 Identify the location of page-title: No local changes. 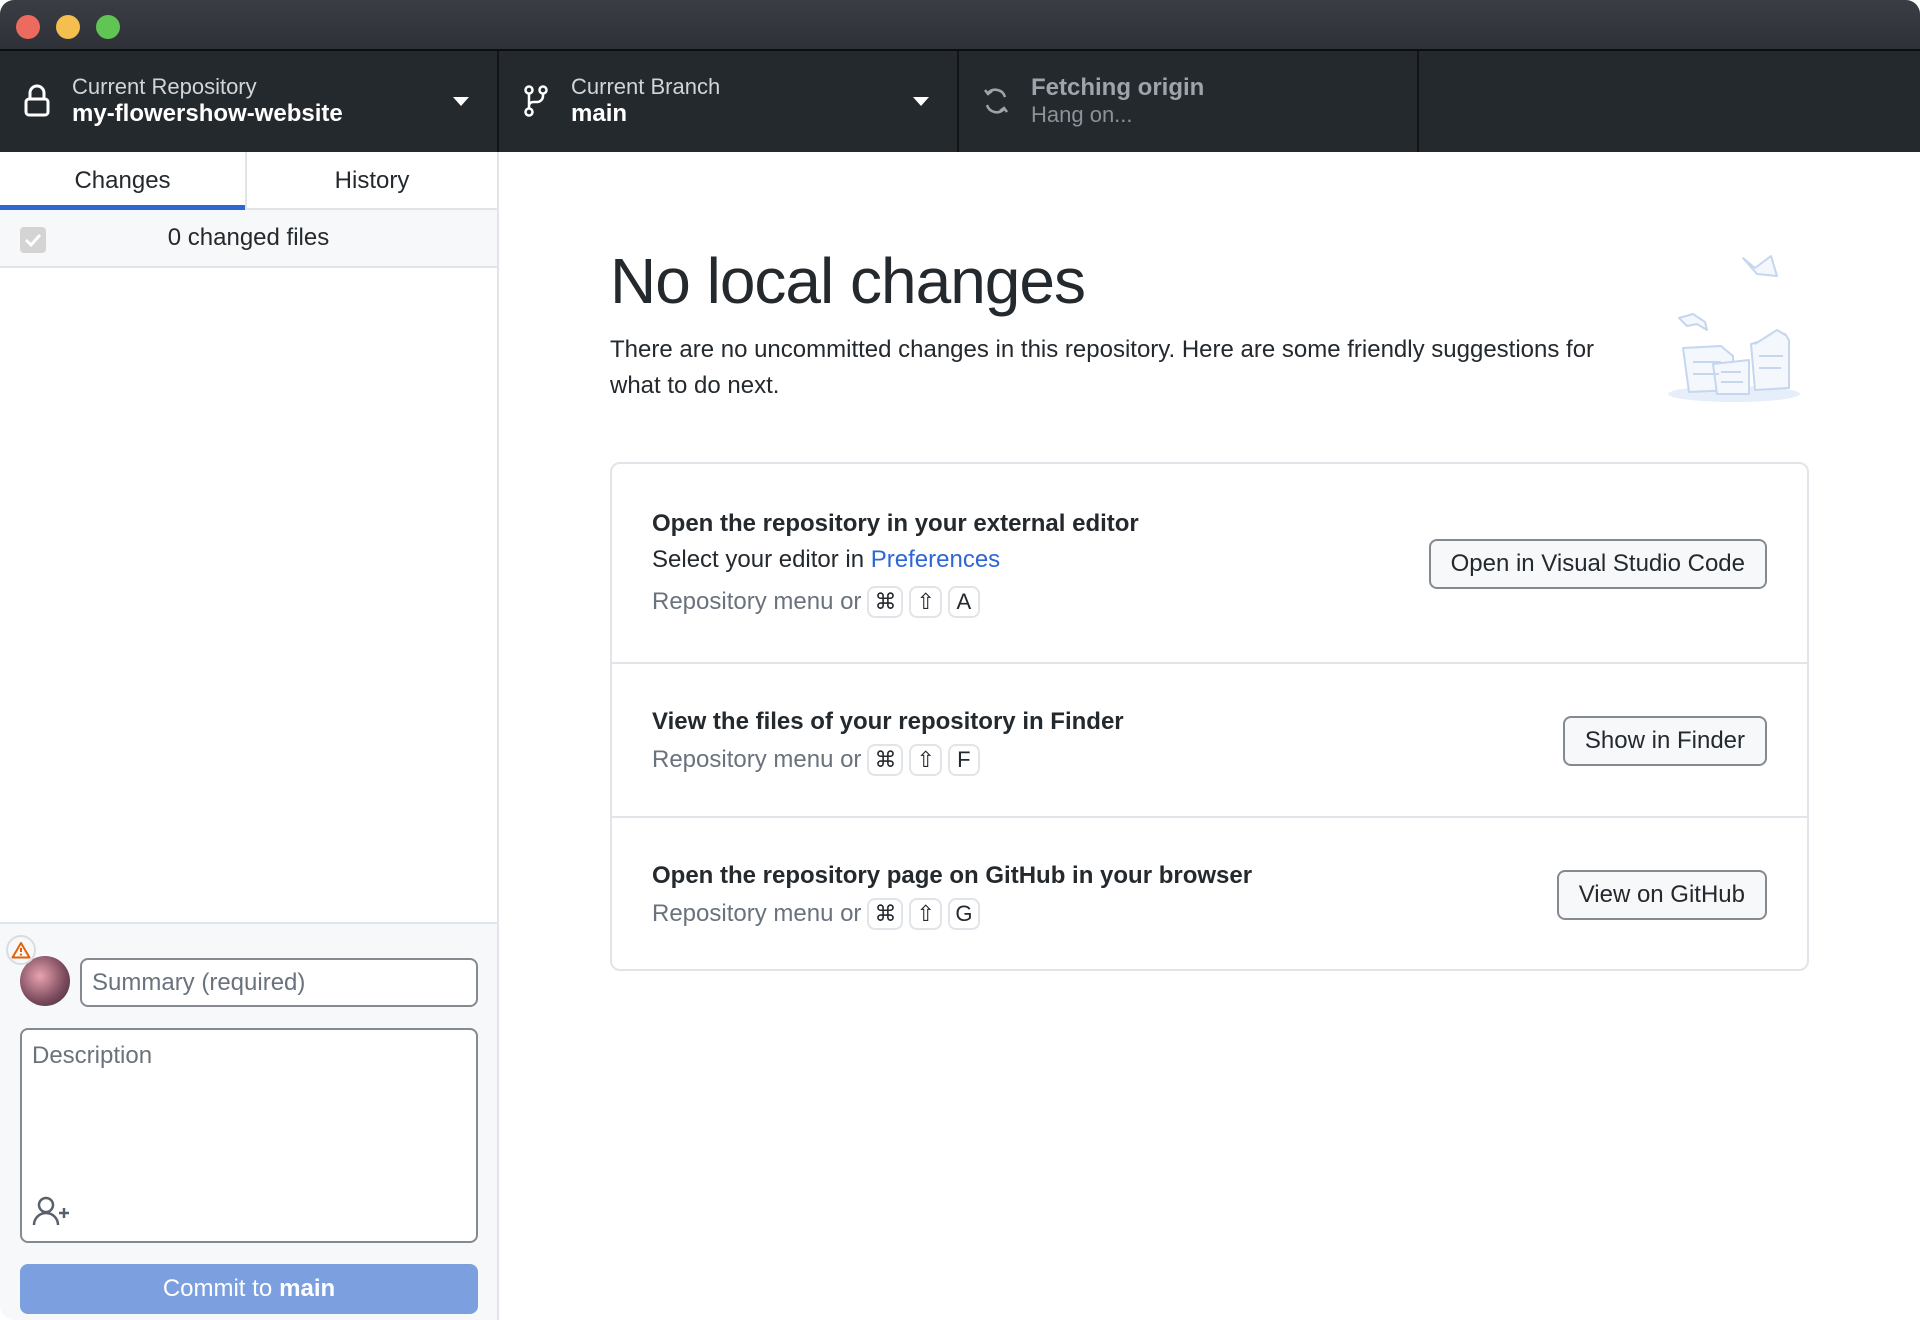
(848, 281).